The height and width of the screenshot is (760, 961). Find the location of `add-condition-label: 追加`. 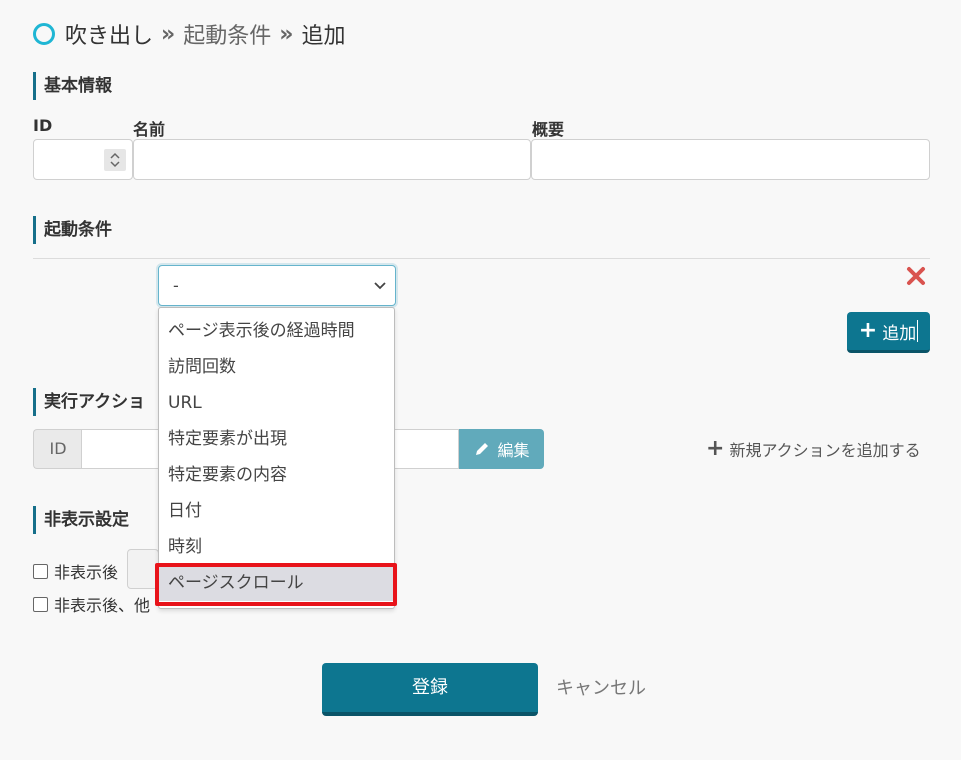

add-condition-label: 追加 is located at coordinates (899, 333).